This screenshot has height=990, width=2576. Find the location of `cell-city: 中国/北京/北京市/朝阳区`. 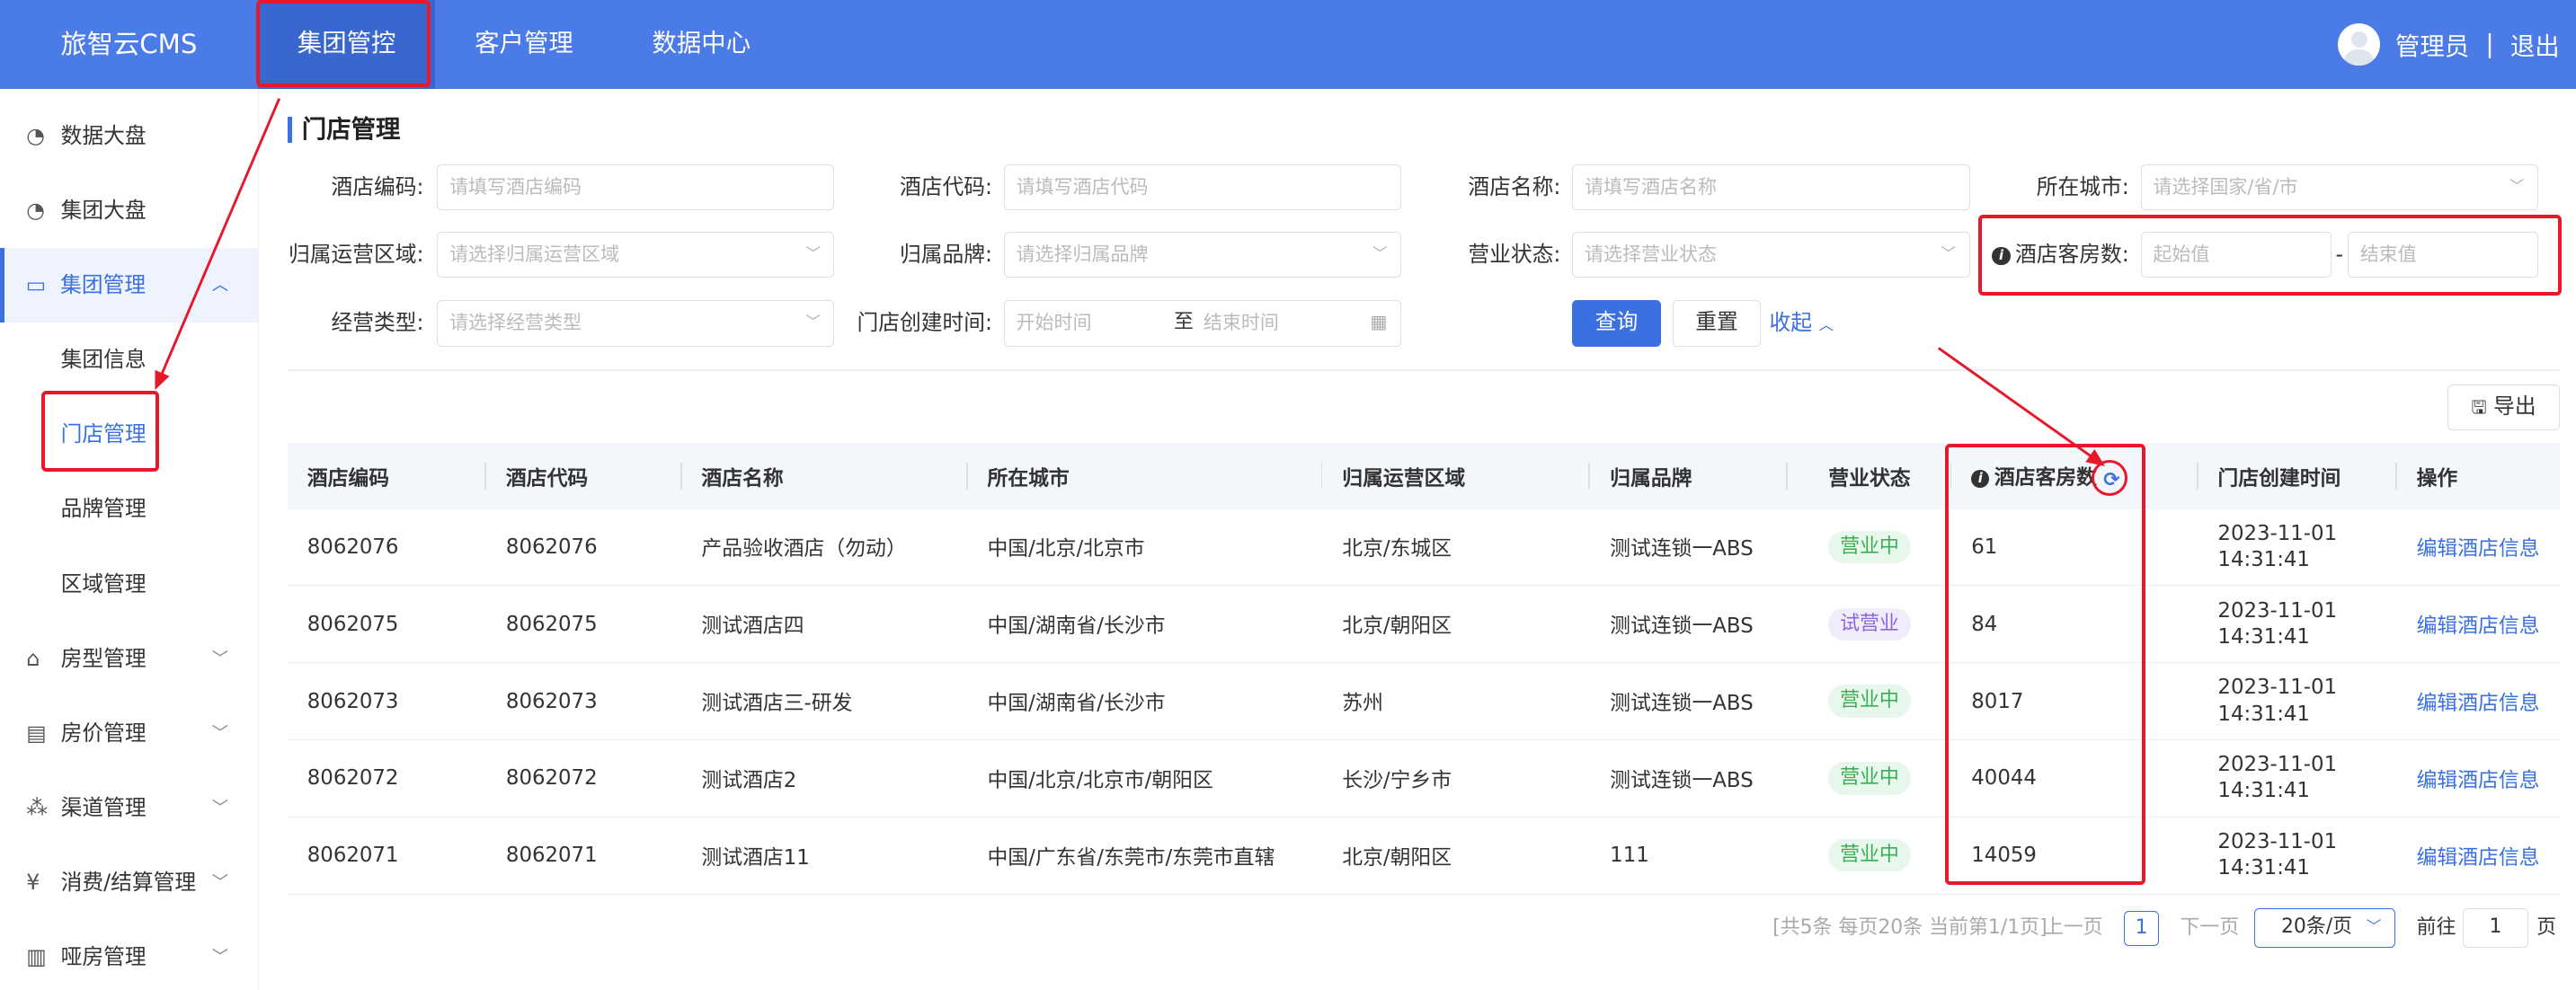

cell-city: 中国/北京/北京市/朝阳区 is located at coordinates (1145, 779).